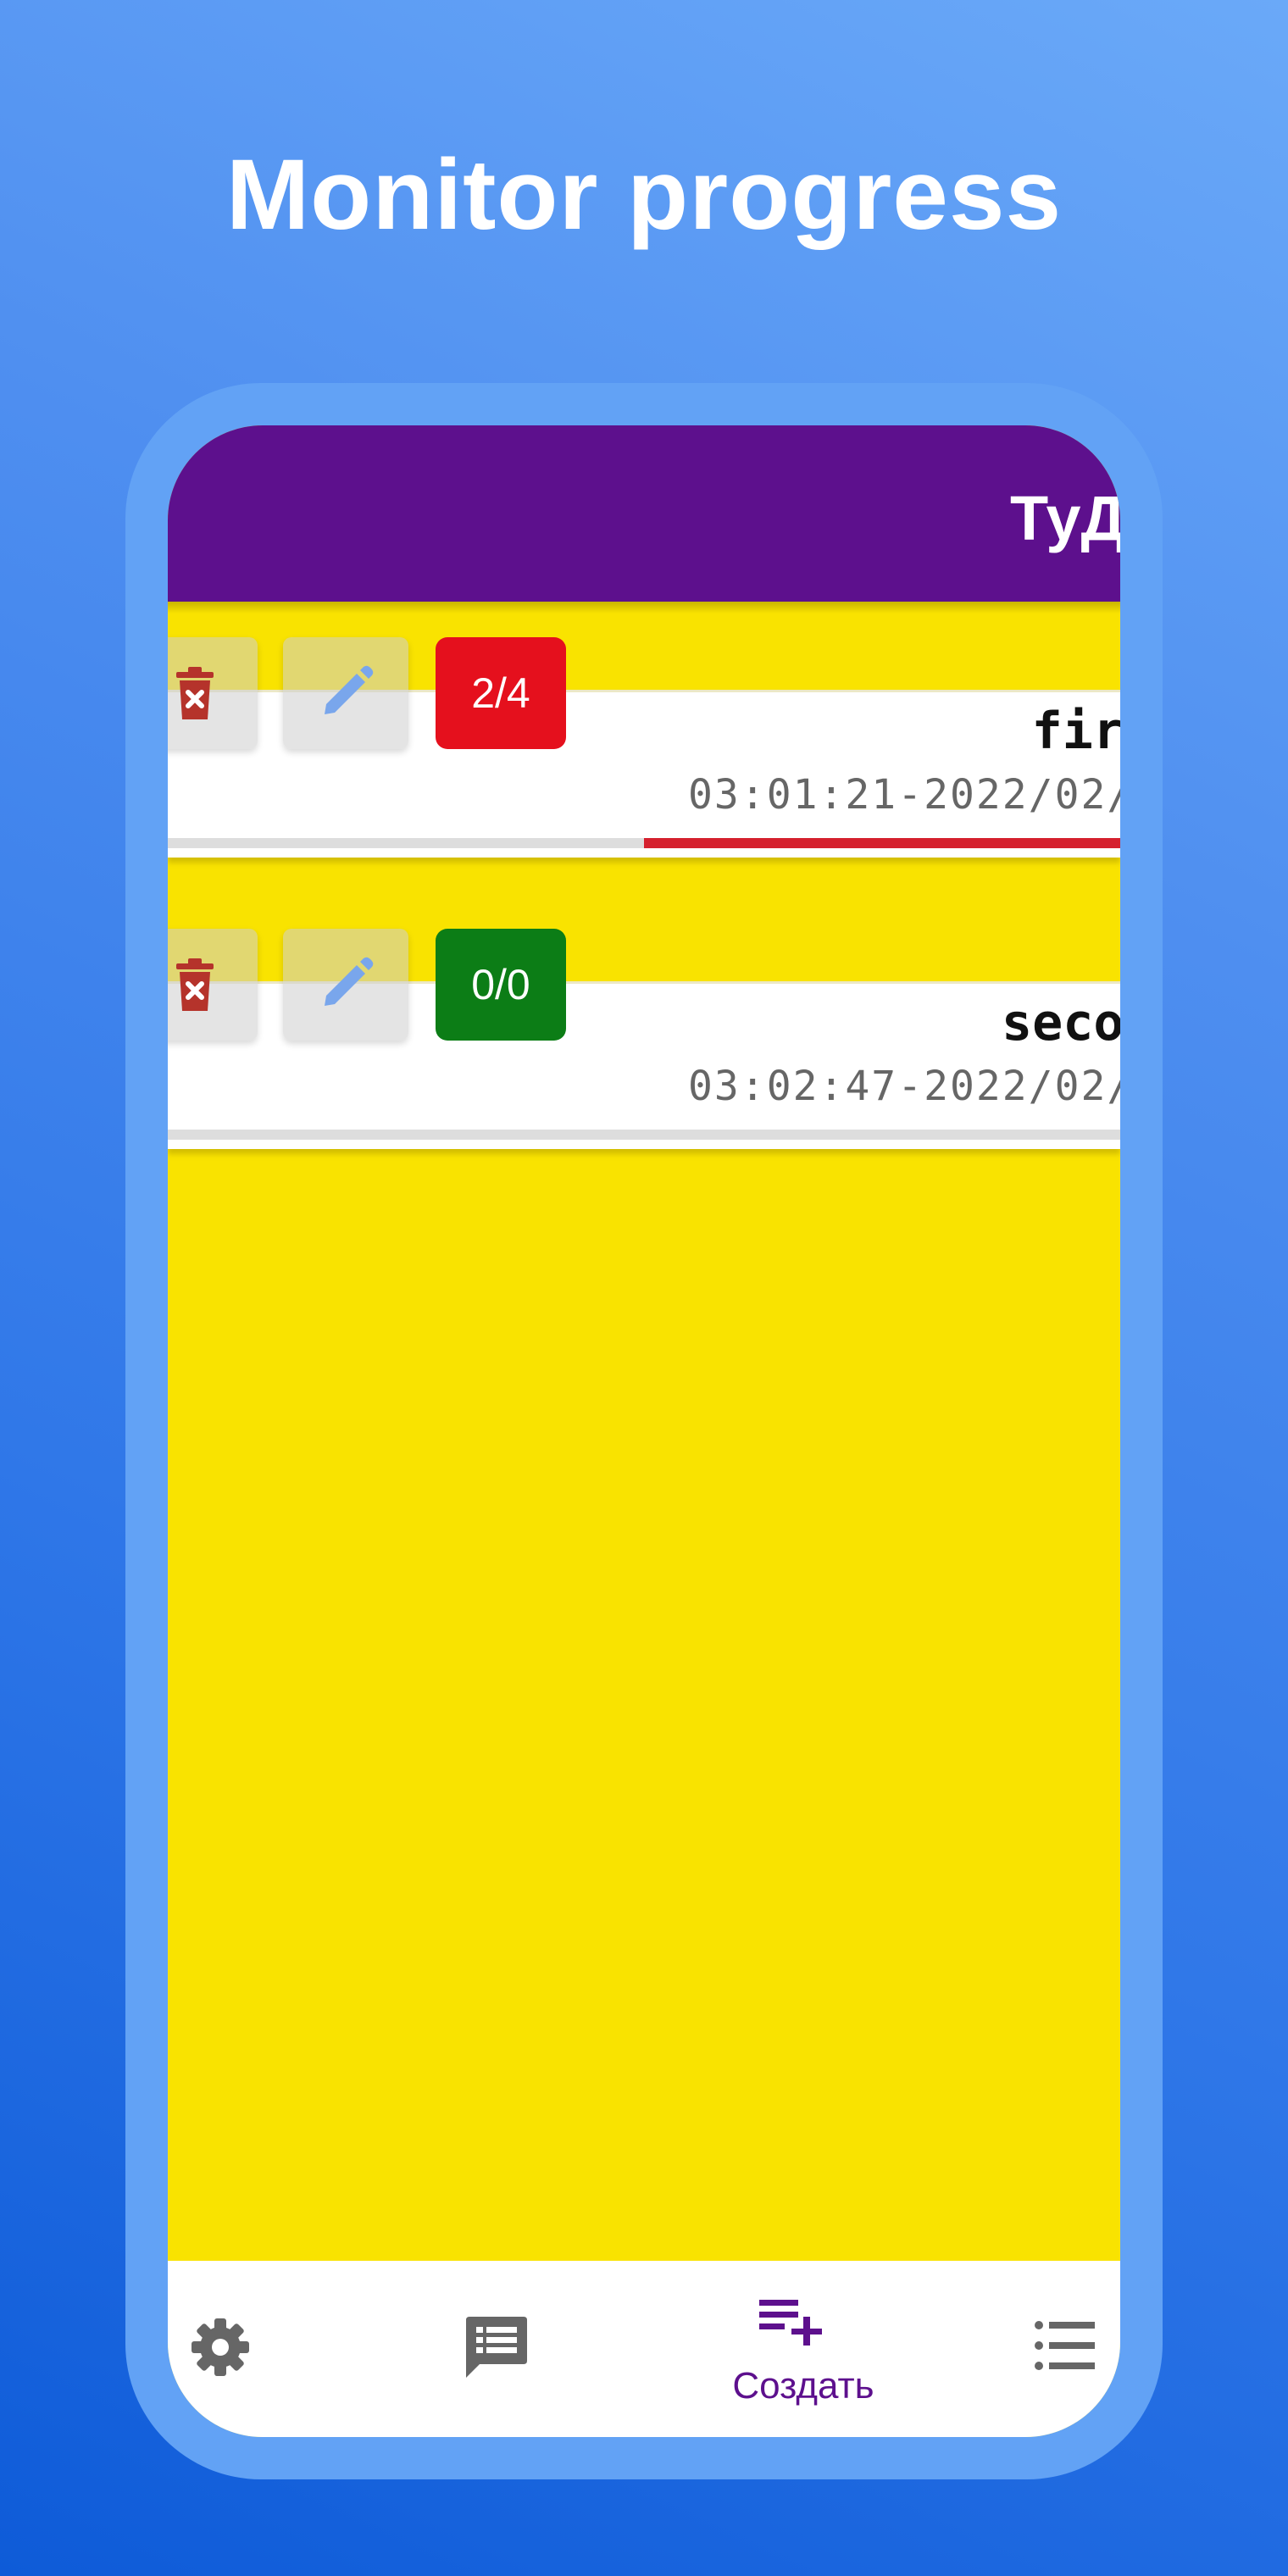 This screenshot has height=2576, width=1288. Describe the element at coordinates (644, 195) in the screenshot. I see `headline: Monitor progress` at that location.